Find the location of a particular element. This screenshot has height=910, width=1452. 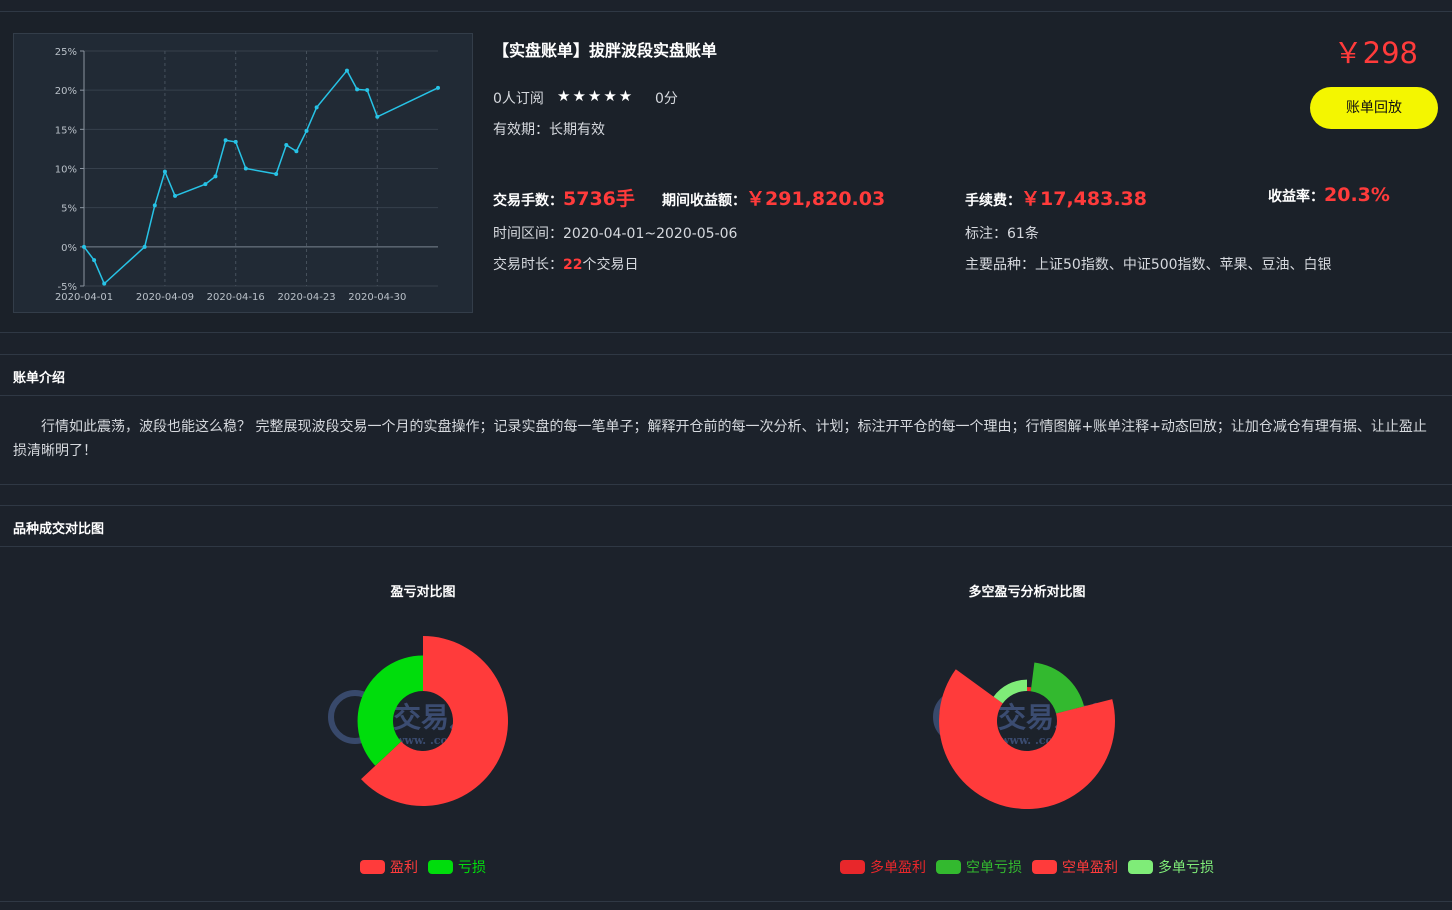

yield-value: 20.3% is located at coordinates (1357, 195).